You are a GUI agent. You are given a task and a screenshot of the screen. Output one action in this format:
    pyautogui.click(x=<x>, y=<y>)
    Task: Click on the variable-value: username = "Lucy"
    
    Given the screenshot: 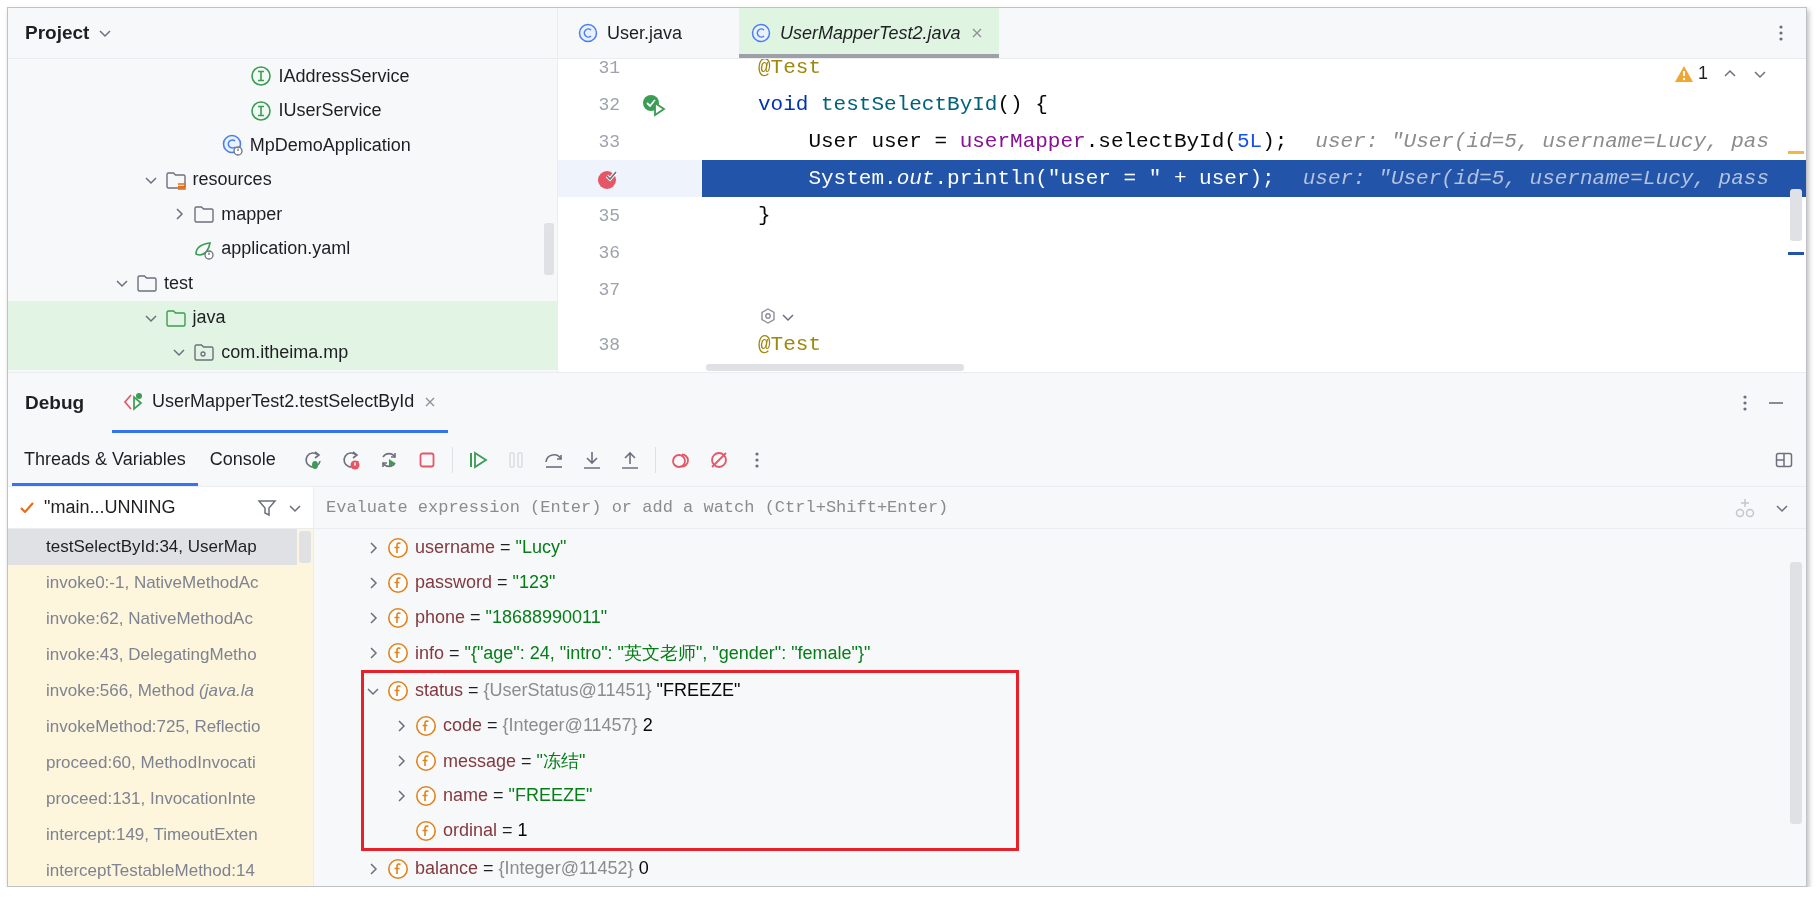 What is the action you would take?
    pyautogui.click(x=491, y=547)
    